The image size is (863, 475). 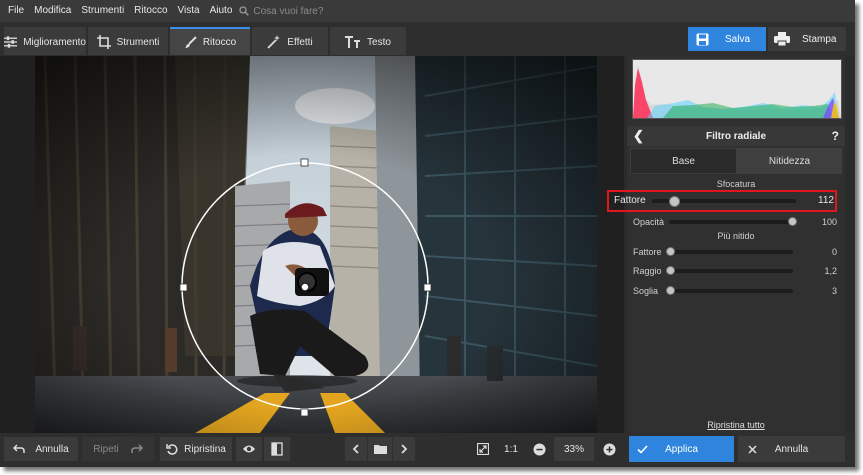 I want to click on subtab-label: Base, so click(x=683, y=161).